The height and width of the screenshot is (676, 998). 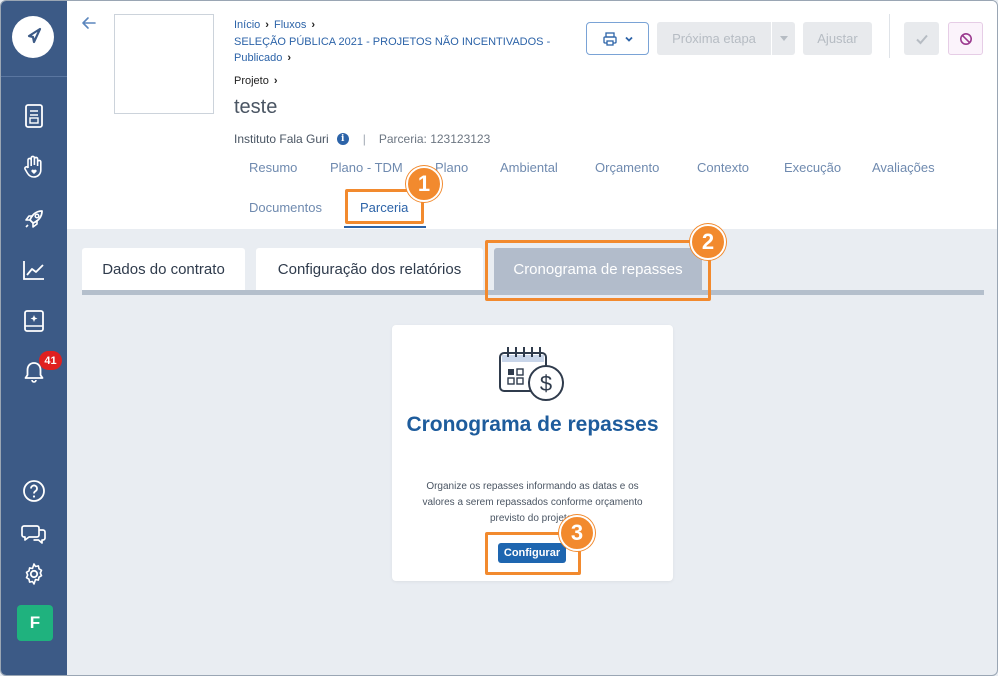 What do you see at coordinates (369, 269) in the screenshot?
I see `subtab-configuracao-relatorios: Configuração dos relatórios` at bounding box center [369, 269].